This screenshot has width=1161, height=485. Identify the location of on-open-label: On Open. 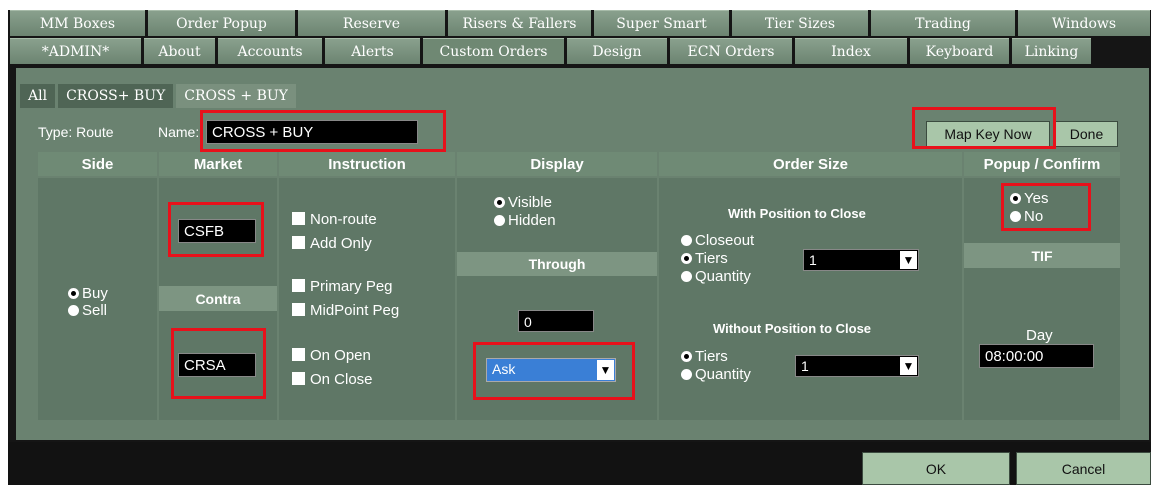
(340, 355).